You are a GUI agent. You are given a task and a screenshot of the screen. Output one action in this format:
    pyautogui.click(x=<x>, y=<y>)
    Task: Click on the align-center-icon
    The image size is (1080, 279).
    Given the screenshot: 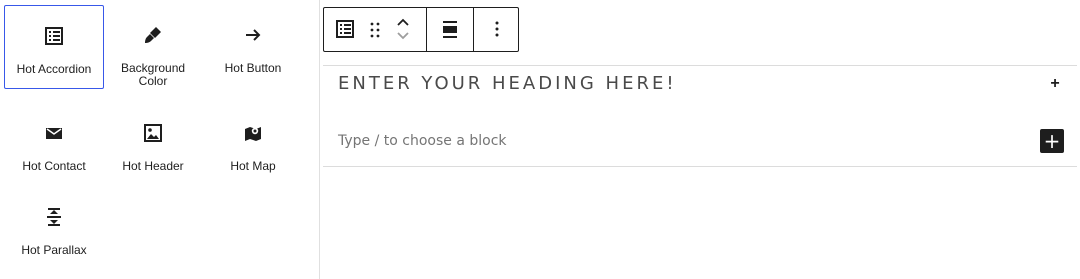 What is the action you would take?
    pyautogui.click(x=450, y=29)
    